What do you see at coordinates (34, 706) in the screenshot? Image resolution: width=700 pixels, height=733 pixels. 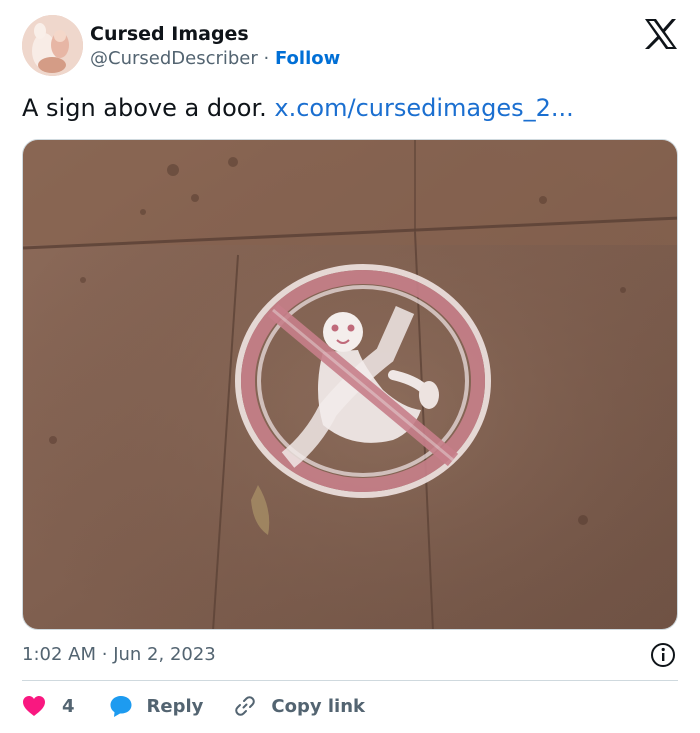 I see `heart-icon` at bounding box center [34, 706].